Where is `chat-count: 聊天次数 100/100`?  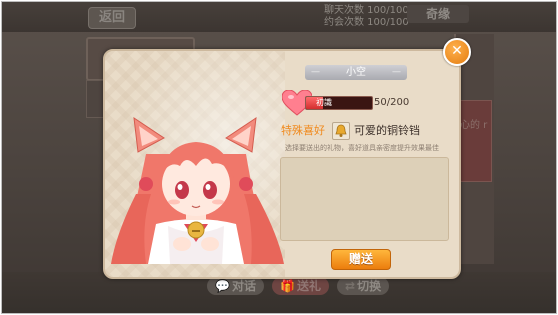
chat-count: 聊天次数 100/100 is located at coordinates (366, 10).